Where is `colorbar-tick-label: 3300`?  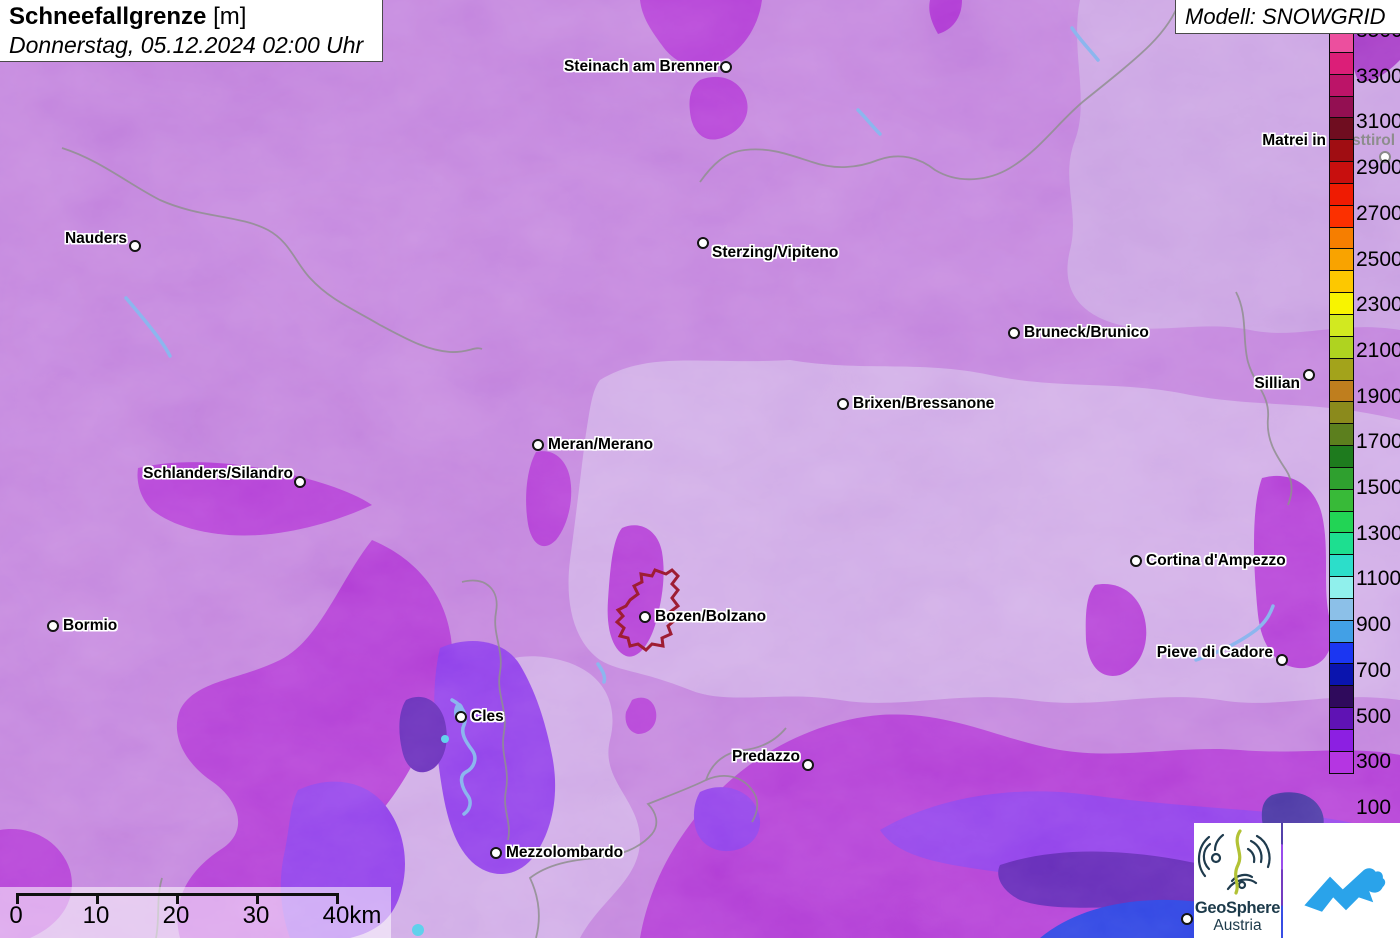
colorbar-tick-label: 3300 is located at coordinates (1378, 76).